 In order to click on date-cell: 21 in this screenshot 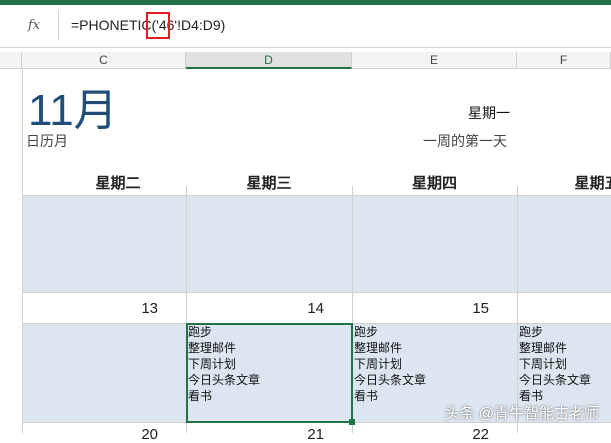, I will do `click(255, 434)`.